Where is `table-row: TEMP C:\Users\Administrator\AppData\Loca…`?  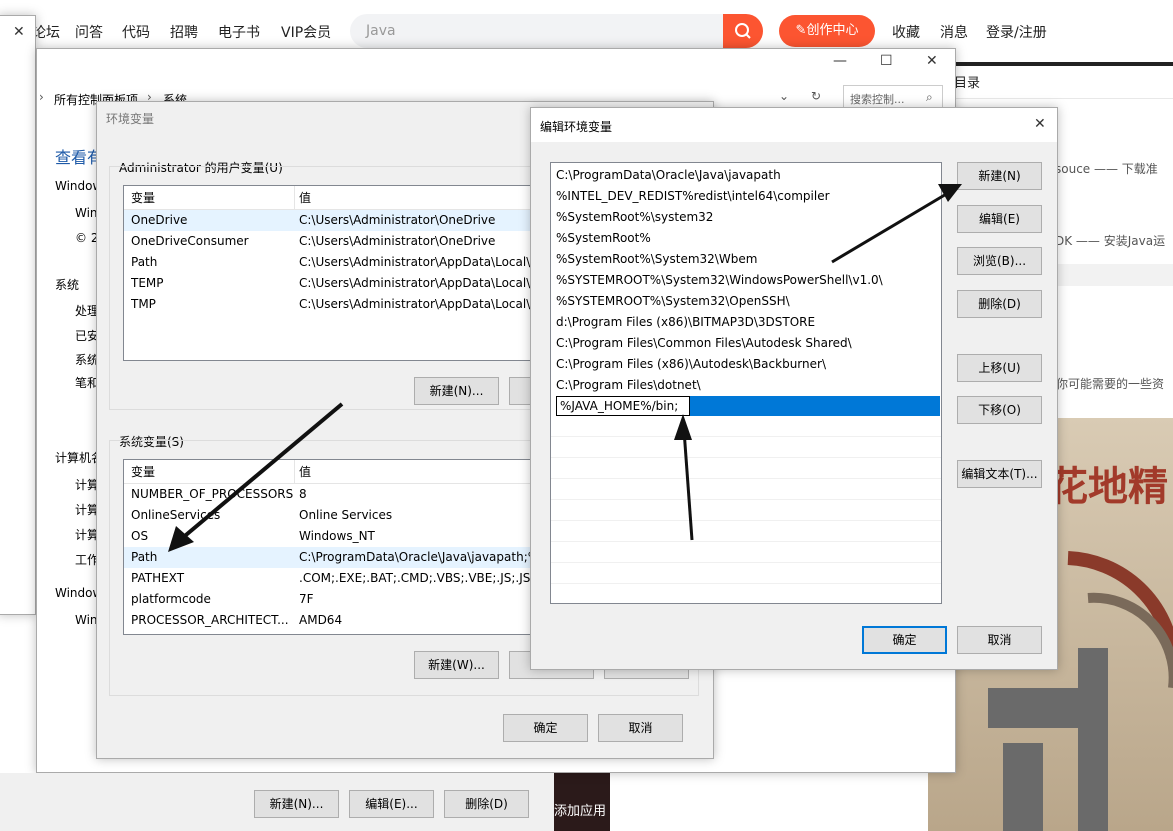
table-row: TEMP C:\Users\Administrator\AppData\Loca… is located at coordinates (334, 283).